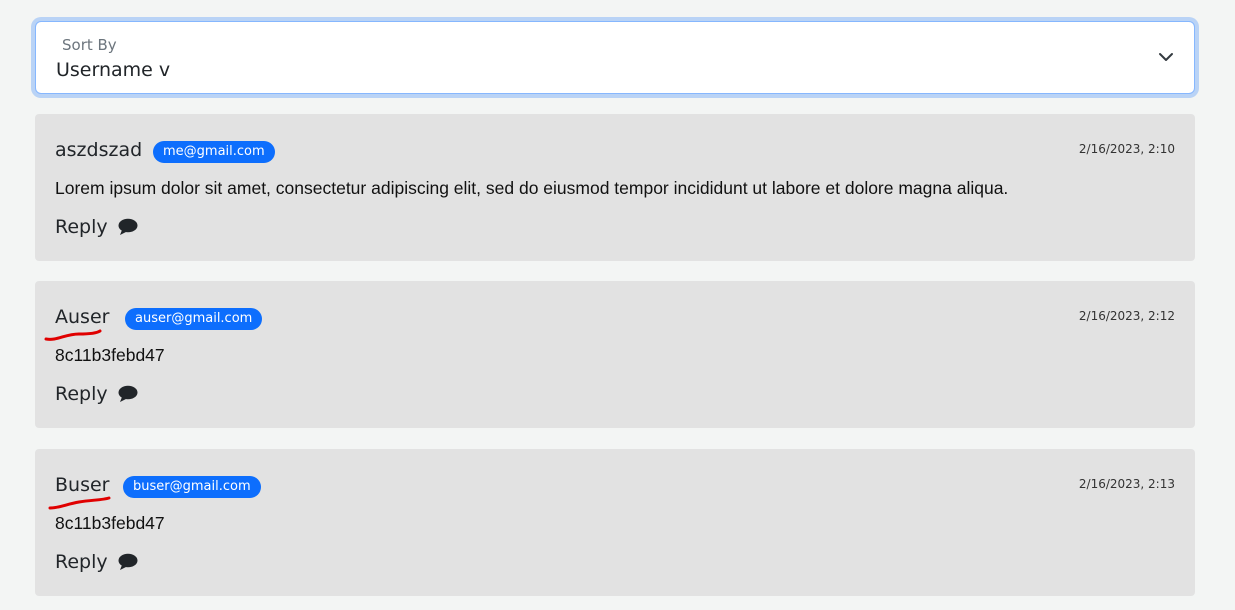 Image resolution: width=1235 pixels, height=610 pixels. Describe the element at coordinates (82, 317) in the screenshot. I see `comment-username: Auser` at that location.